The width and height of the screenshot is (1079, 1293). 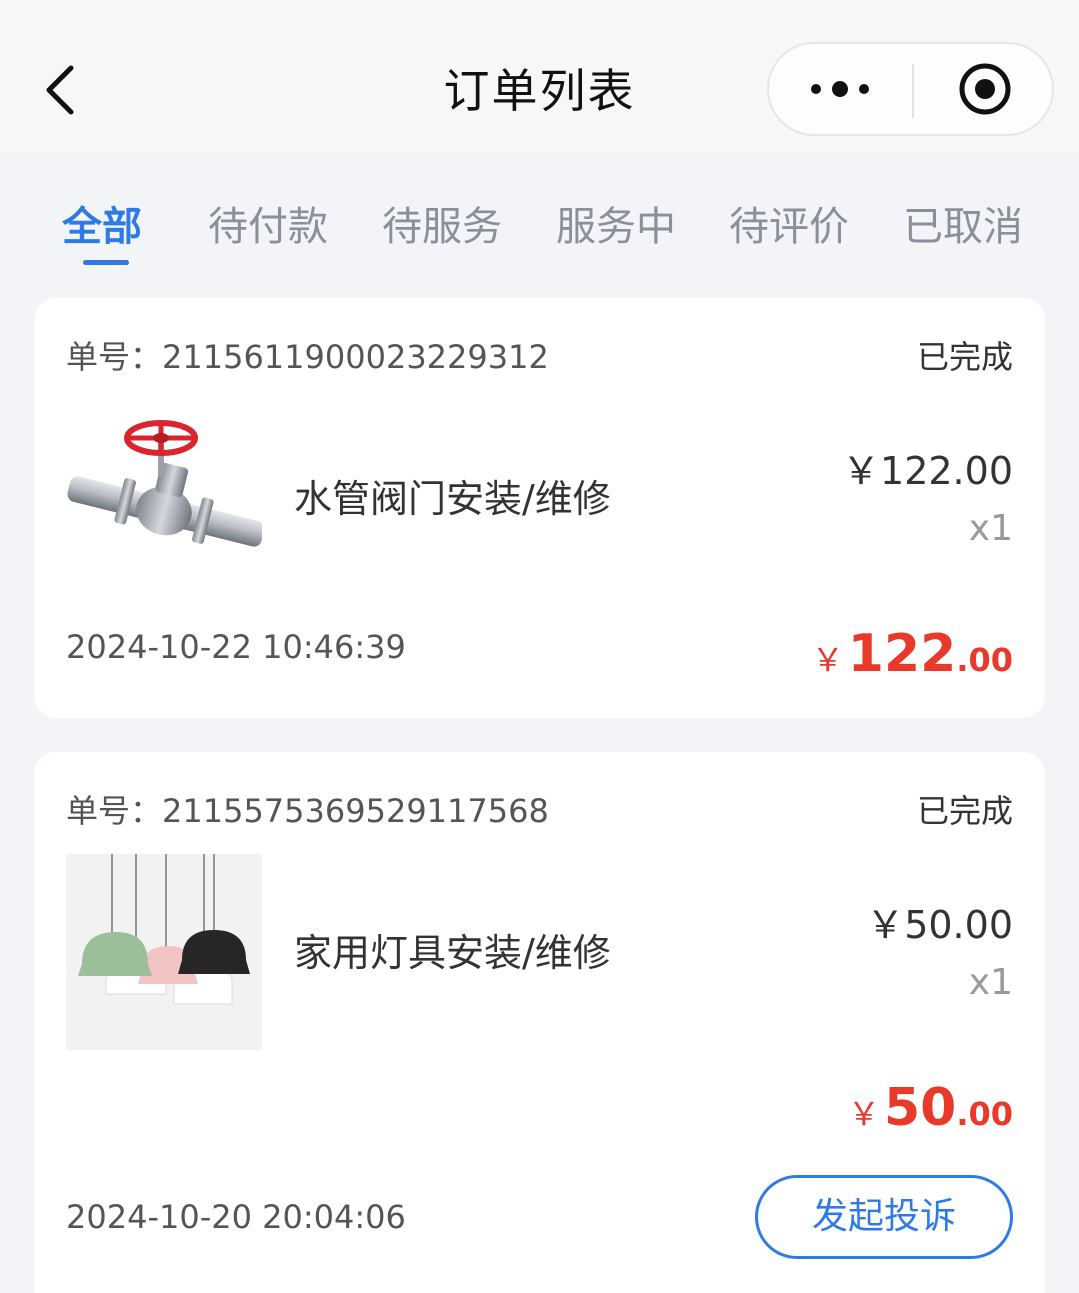 I want to click on order-total: ￥ 122 .00, so click(x=912, y=654).